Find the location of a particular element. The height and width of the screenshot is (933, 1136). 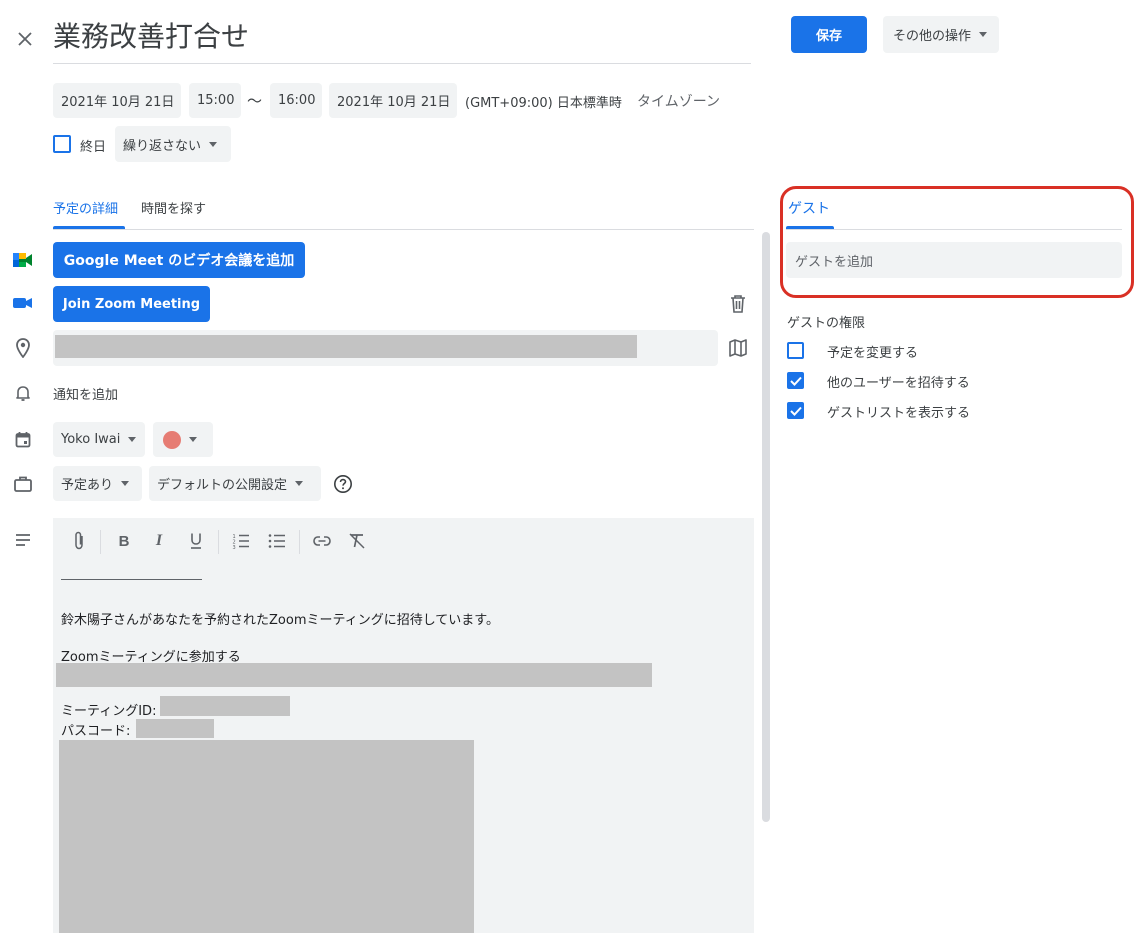

permission-label-modify: 予定を変更する is located at coordinates (873, 353).